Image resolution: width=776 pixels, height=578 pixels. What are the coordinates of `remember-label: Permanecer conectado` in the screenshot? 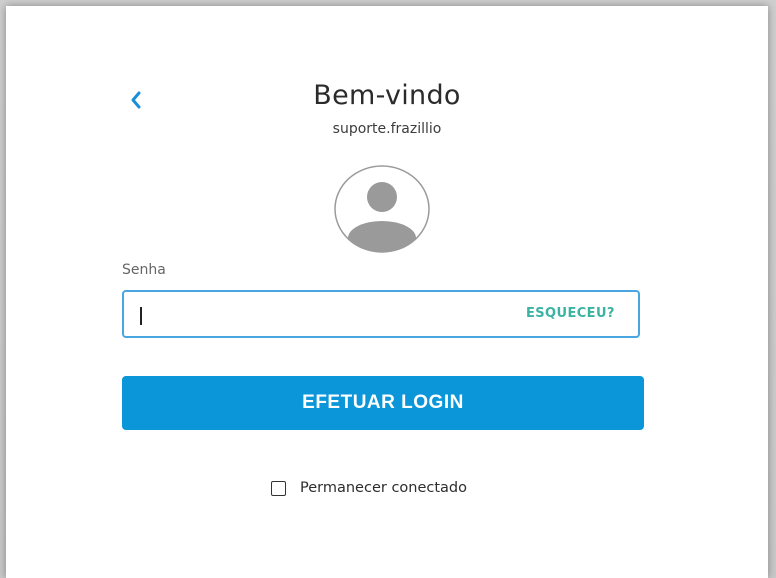 It's located at (383, 488).